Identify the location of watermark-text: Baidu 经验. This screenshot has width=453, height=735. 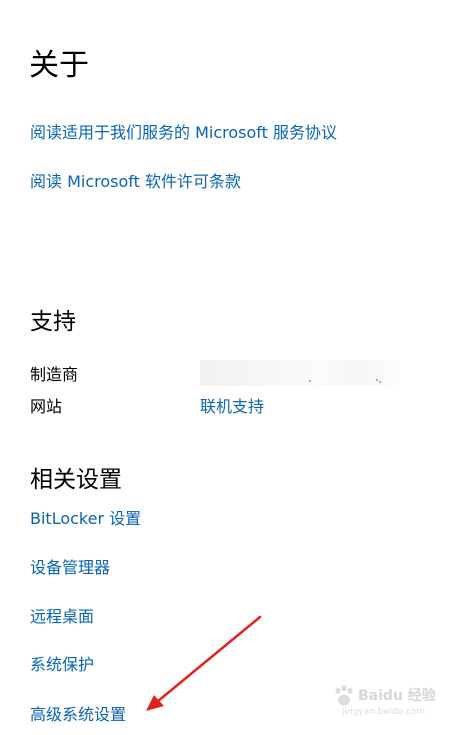
(397, 696).